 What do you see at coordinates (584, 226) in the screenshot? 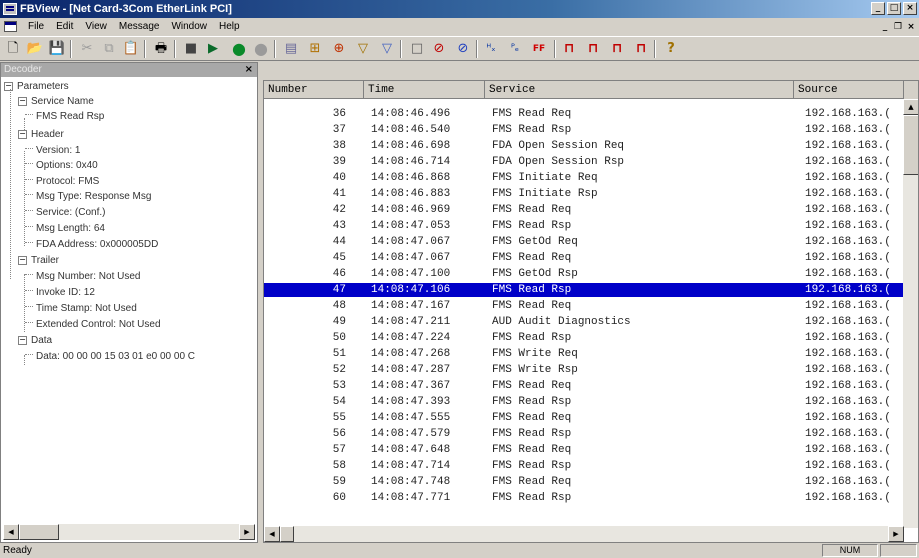
I see `table-row: 43 14:08:47.053 FMS Read Rsp 192.168.163.(` at bounding box center [584, 226].